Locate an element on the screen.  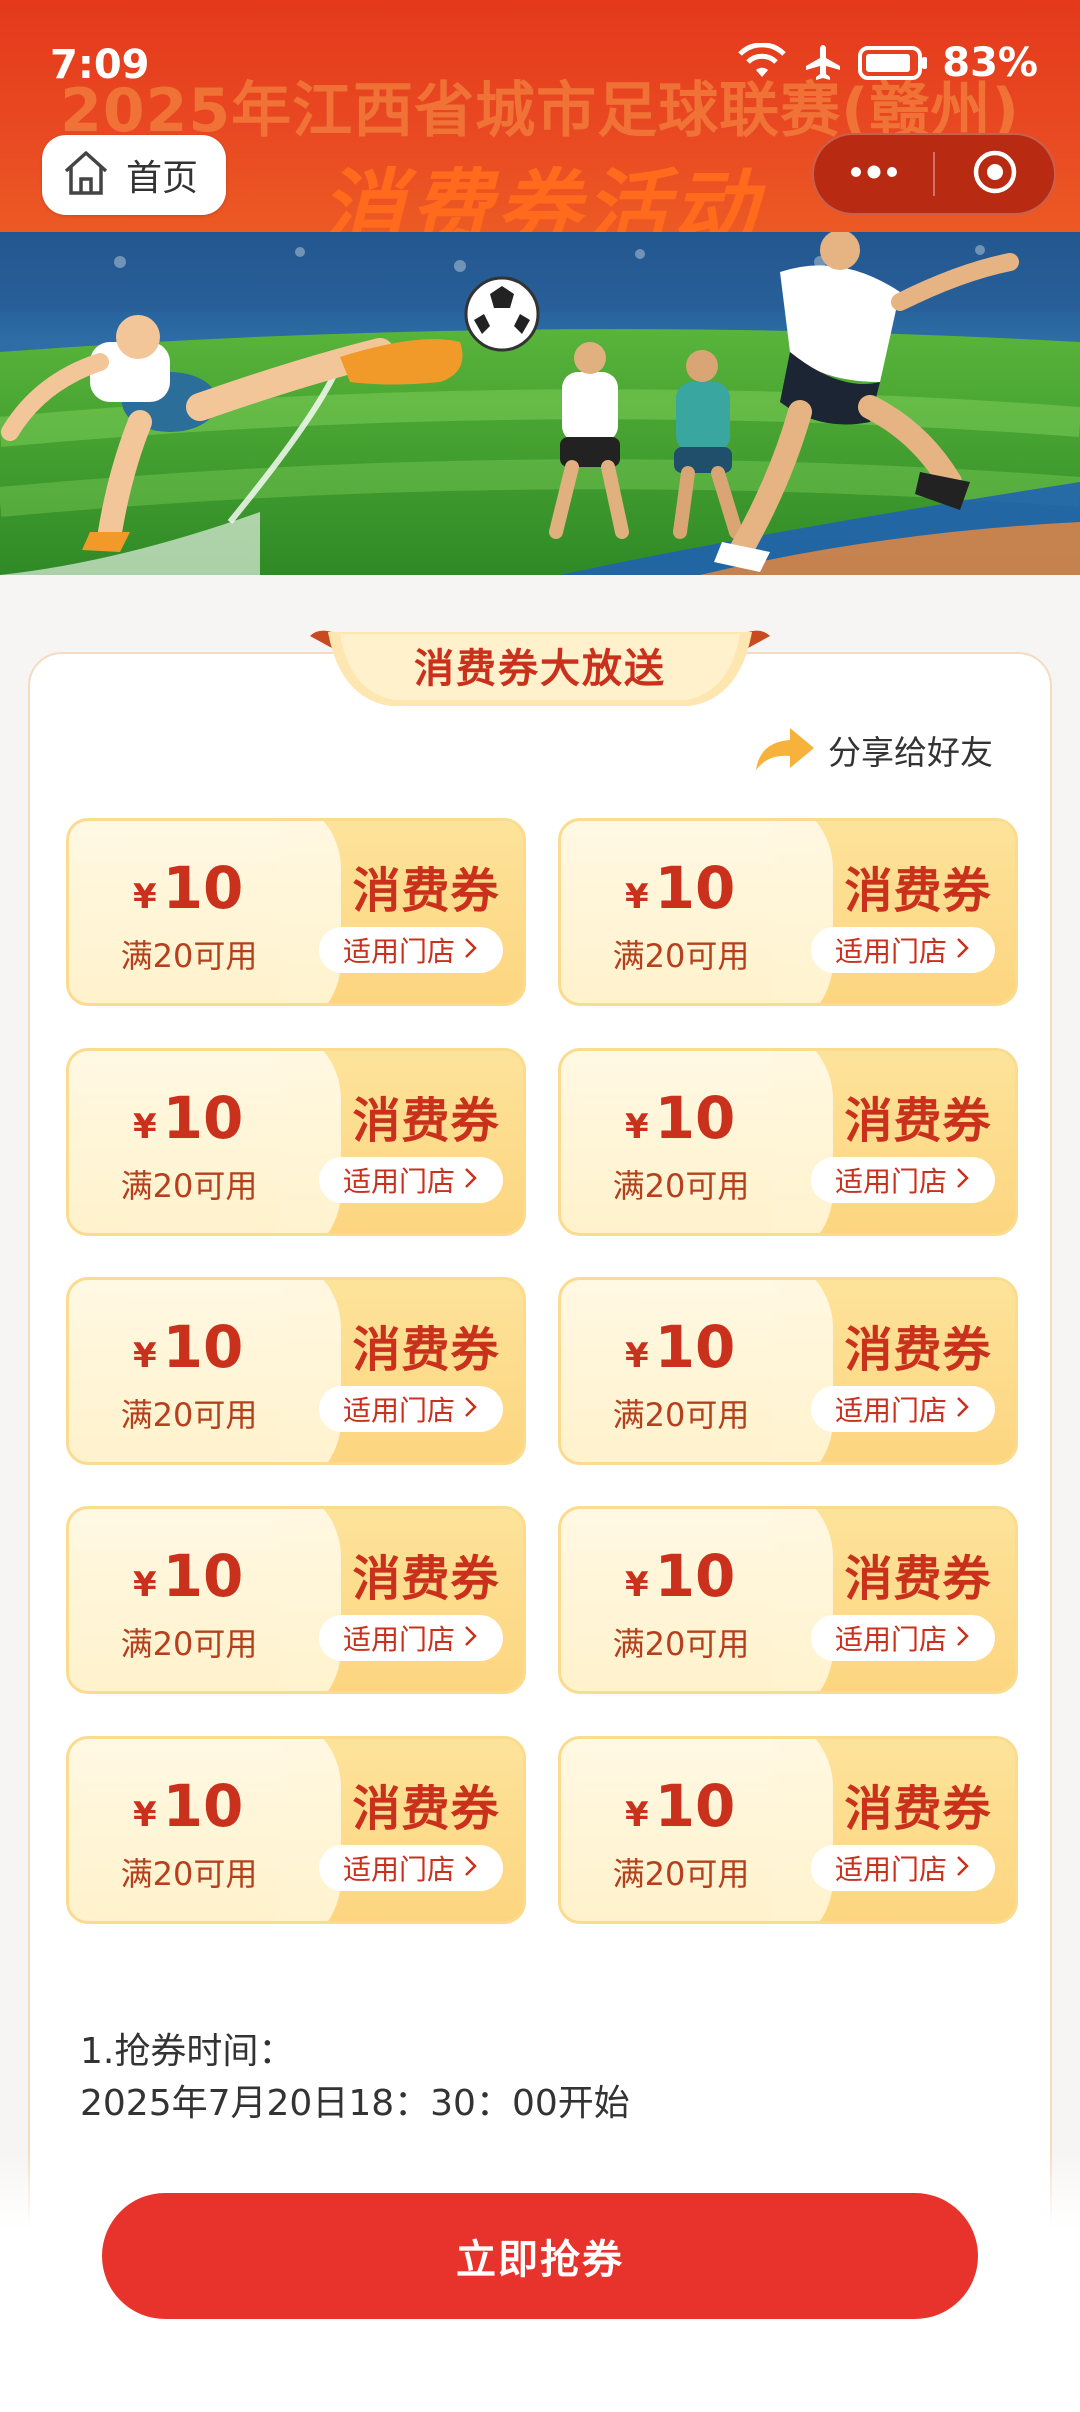
battery-icon is located at coordinates (893, 63).